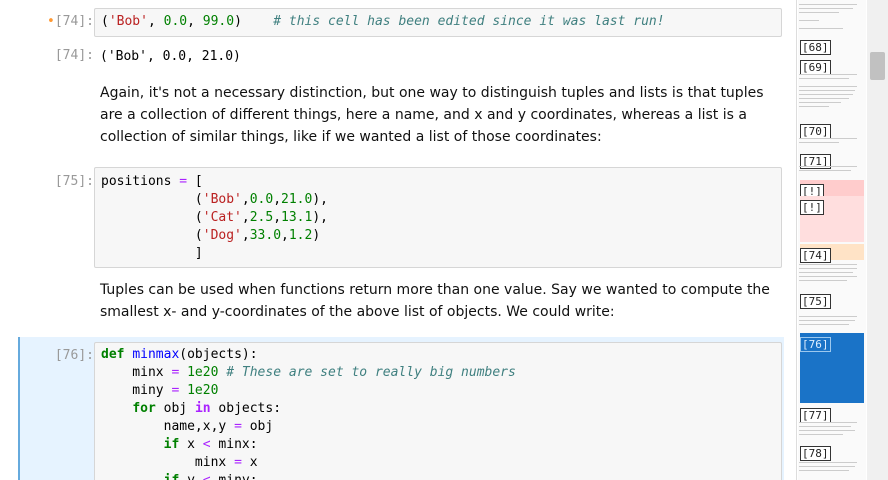 Image resolution: width=888 pixels, height=480 pixels. Describe the element at coordinates (832, 413) in the screenshot. I see `minimap-cell: [77]` at that location.